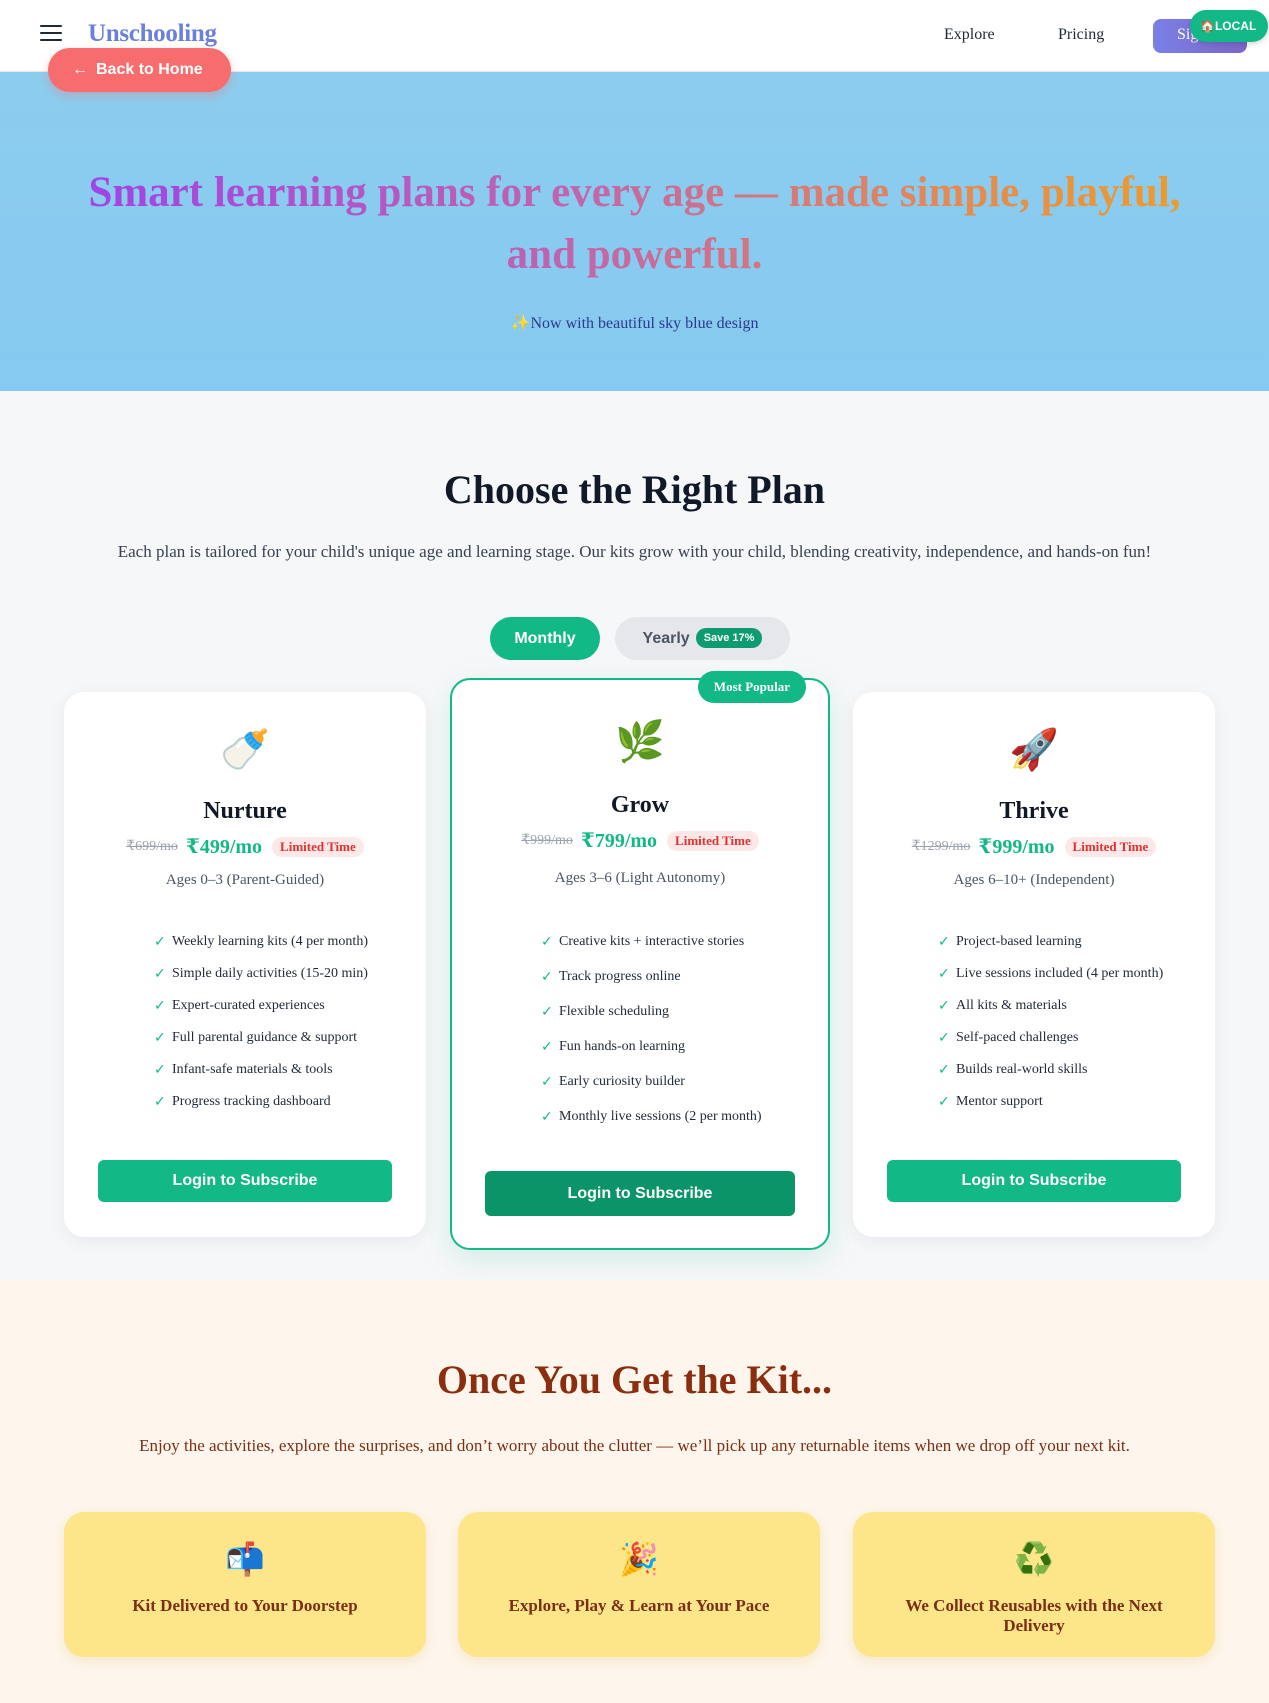 The image size is (1269, 1703). Describe the element at coordinates (613, 1082) in the screenshot. I see `feature-item: ✓ Early curiosity builder` at that location.